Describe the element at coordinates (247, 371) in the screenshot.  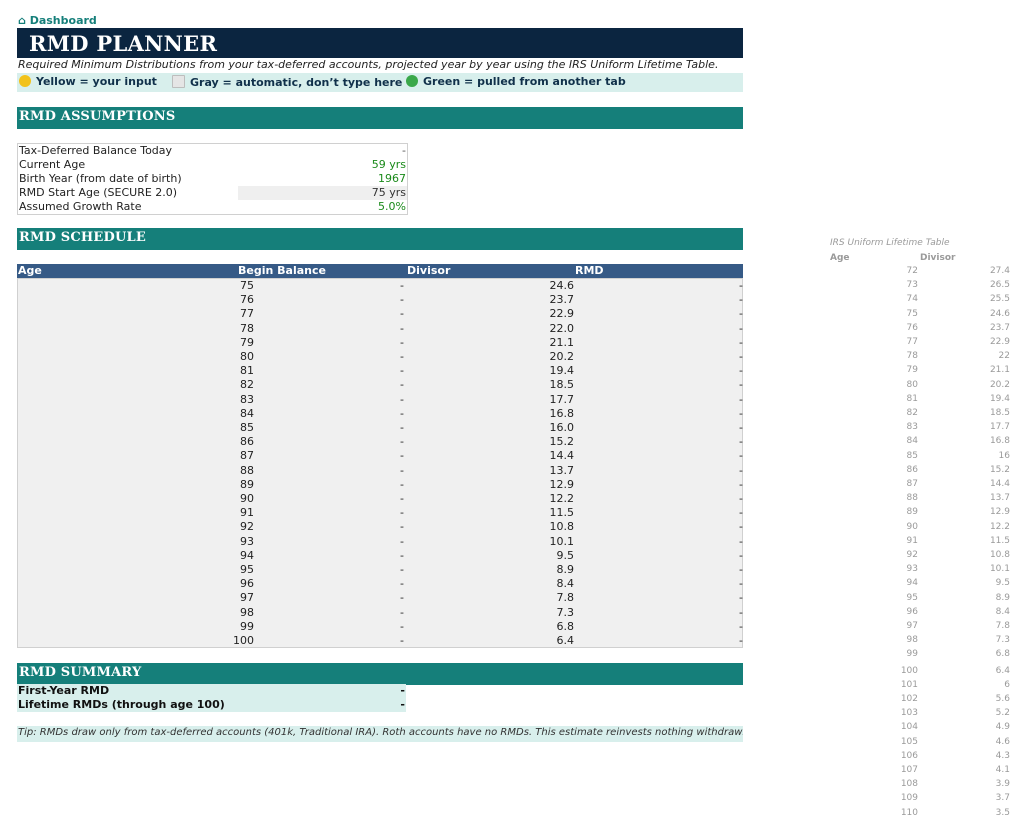
I see `age-cell: 81` at that location.